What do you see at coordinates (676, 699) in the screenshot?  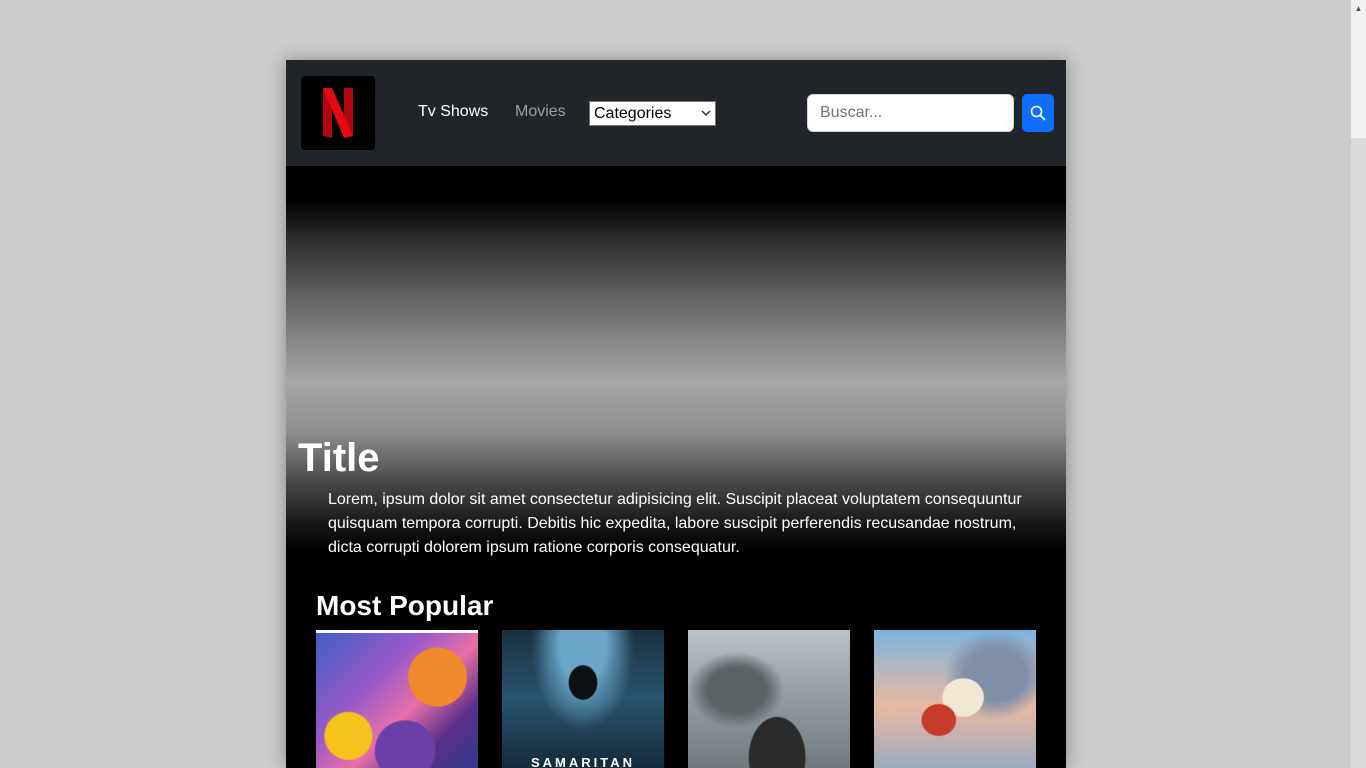 I see `most-popular-list: SAMARITAN` at bounding box center [676, 699].